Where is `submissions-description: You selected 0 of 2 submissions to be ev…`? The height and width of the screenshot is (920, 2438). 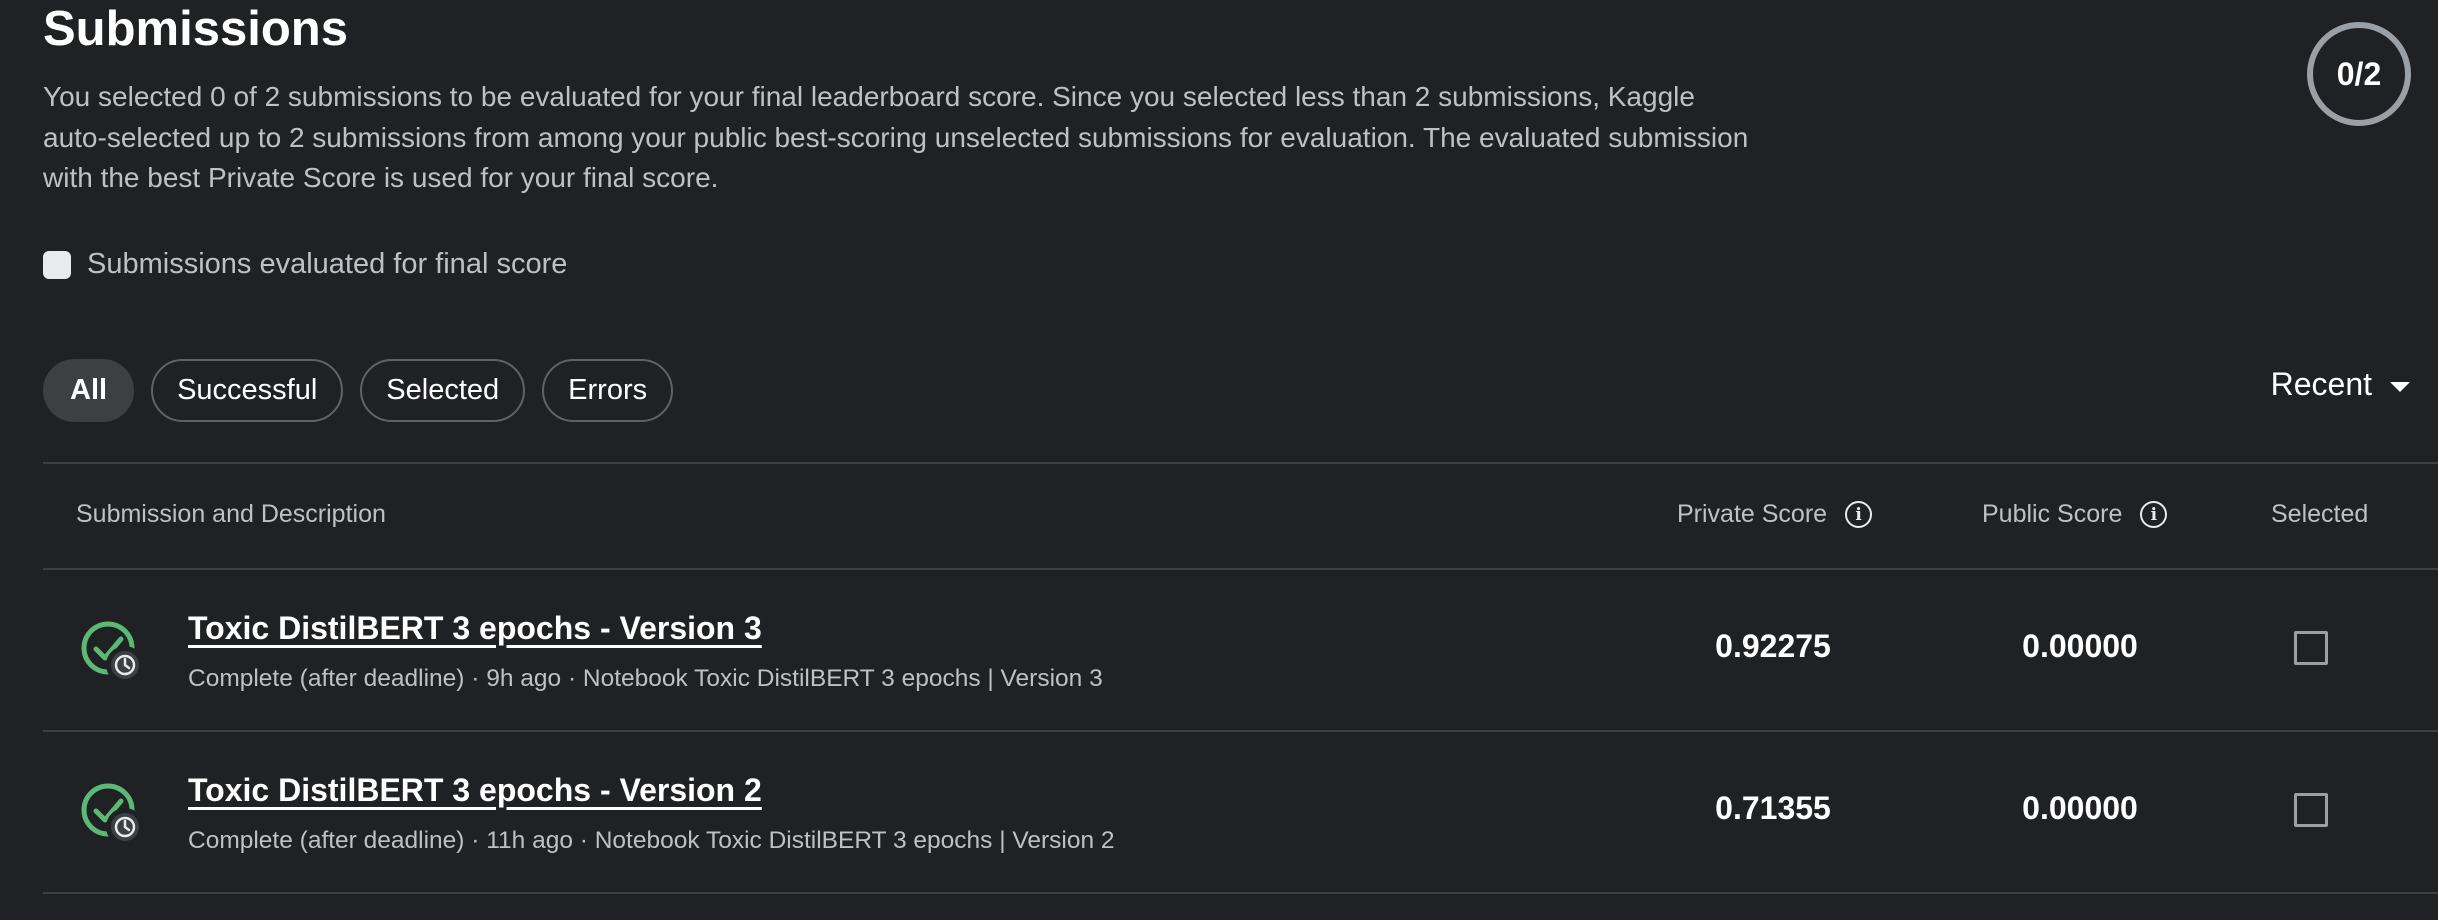 submissions-description: You selected 0 of 2 submissions to be ev… is located at coordinates (896, 137).